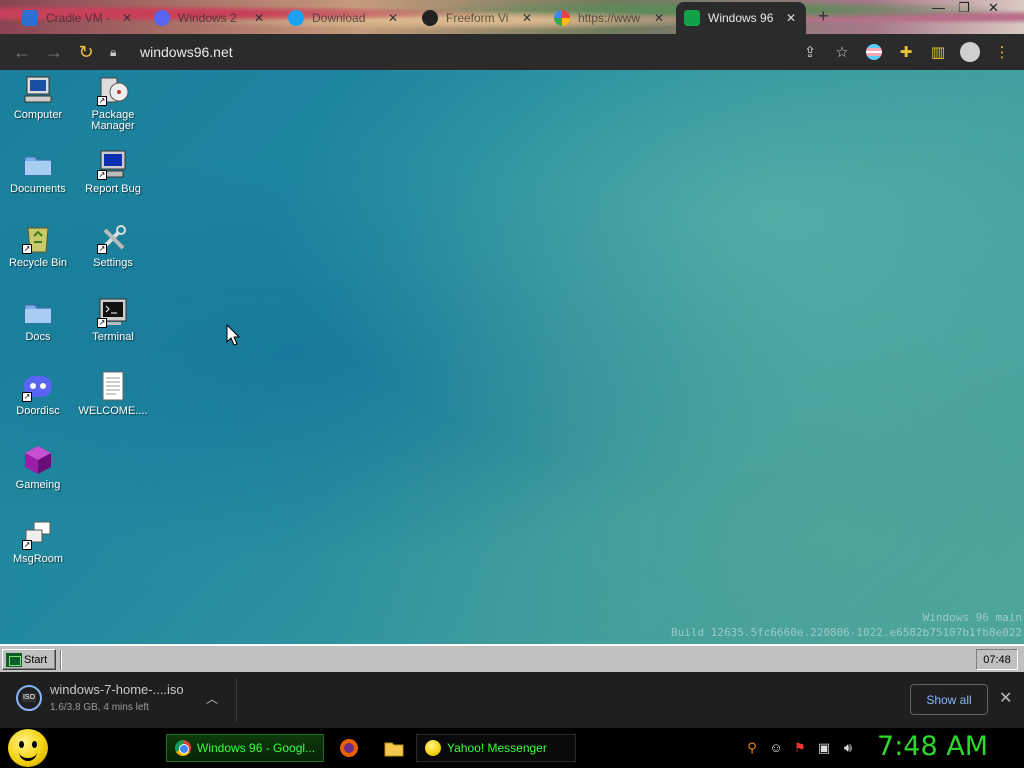 The width and height of the screenshot is (1024, 768). What do you see at coordinates (22, 52) in the screenshot?
I see `back-arrow-icon: ←` at bounding box center [22, 52].